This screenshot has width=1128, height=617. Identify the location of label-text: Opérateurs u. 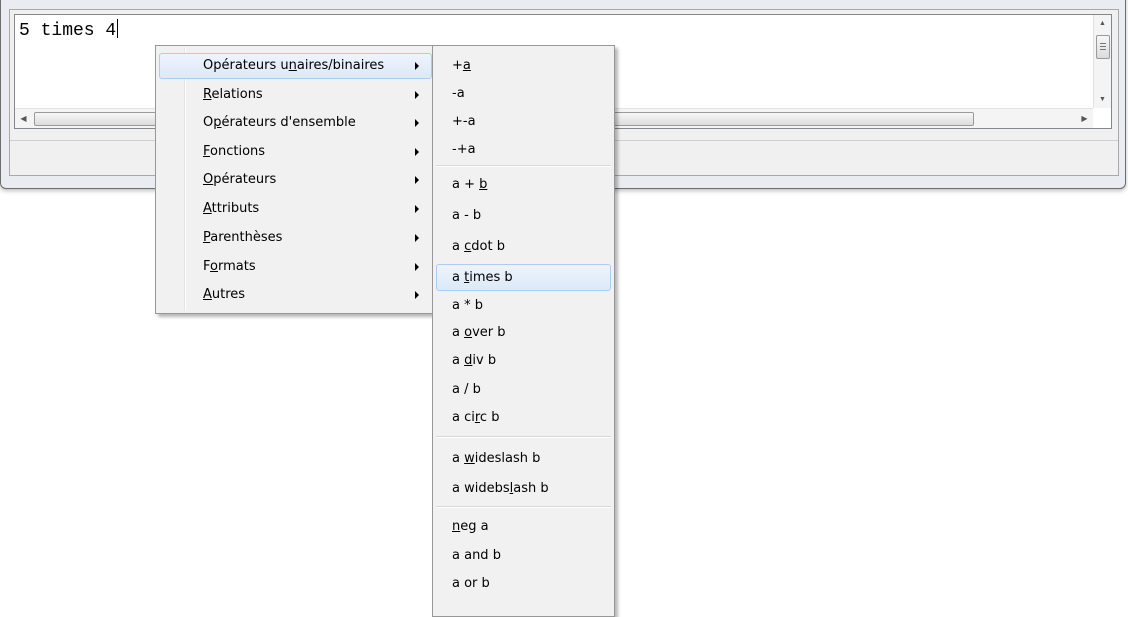
(246, 65).